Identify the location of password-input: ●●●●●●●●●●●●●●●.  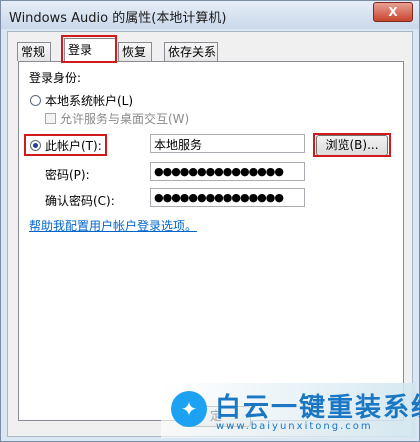
(227, 171).